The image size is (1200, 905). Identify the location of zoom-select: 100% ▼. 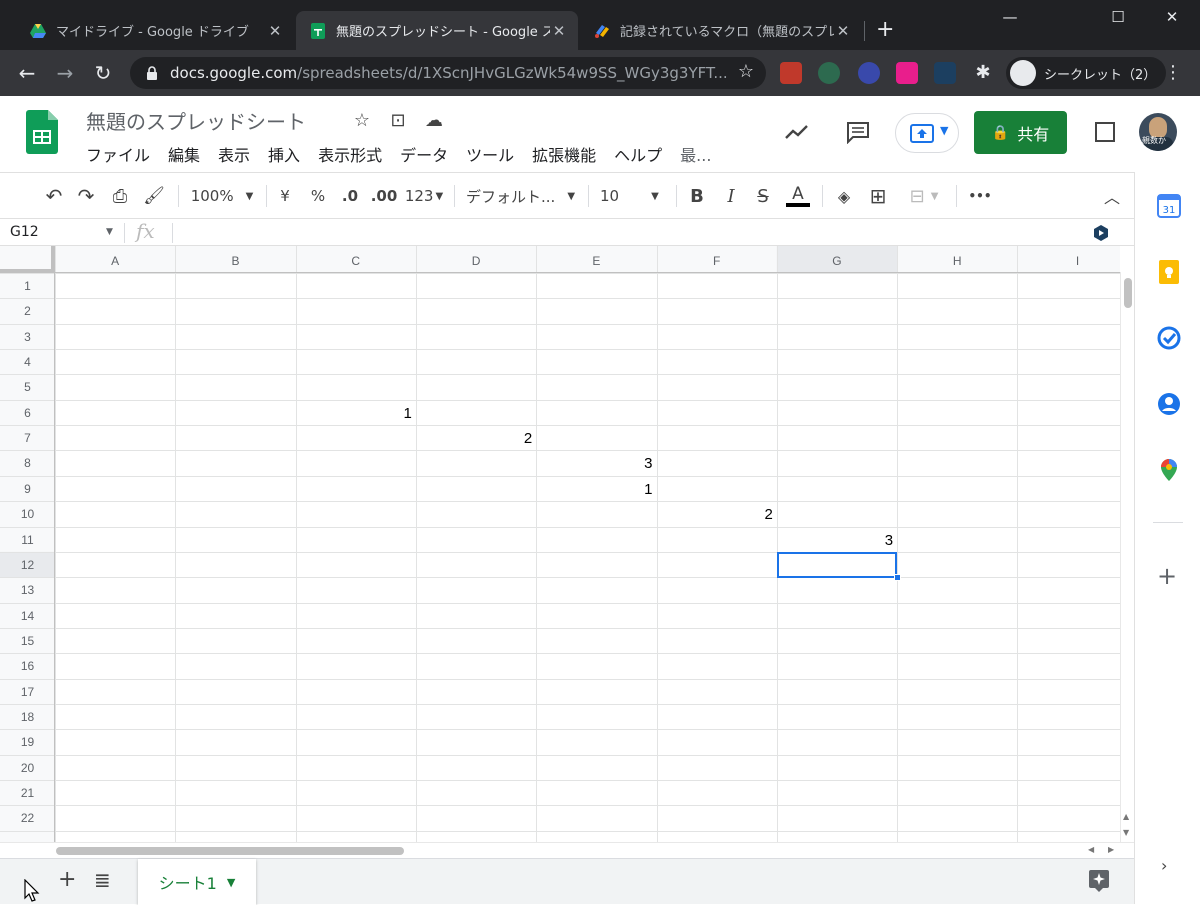
(222, 196).